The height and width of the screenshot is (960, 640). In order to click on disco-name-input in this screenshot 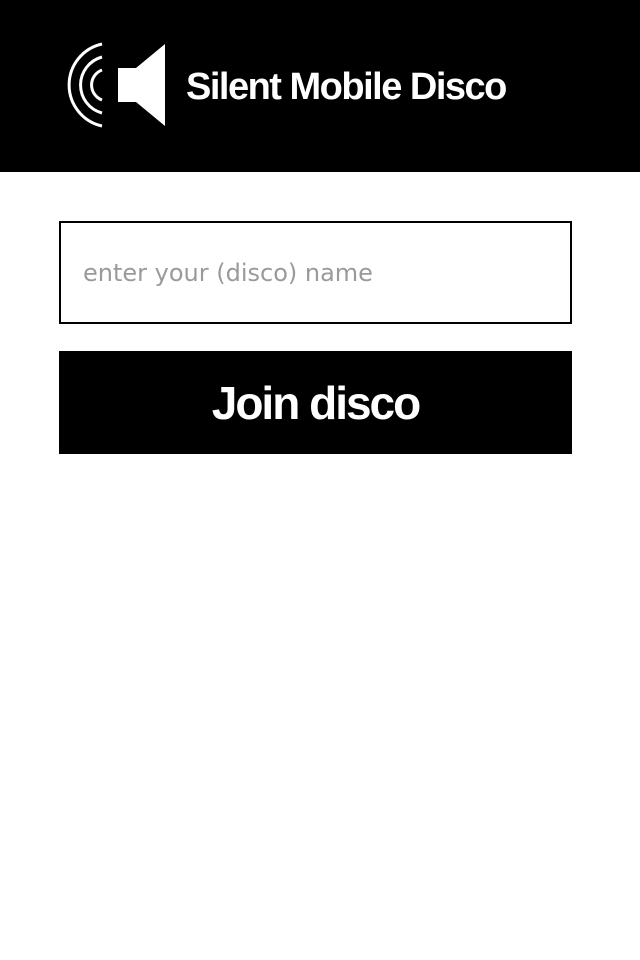, I will do `click(315, 272)`.